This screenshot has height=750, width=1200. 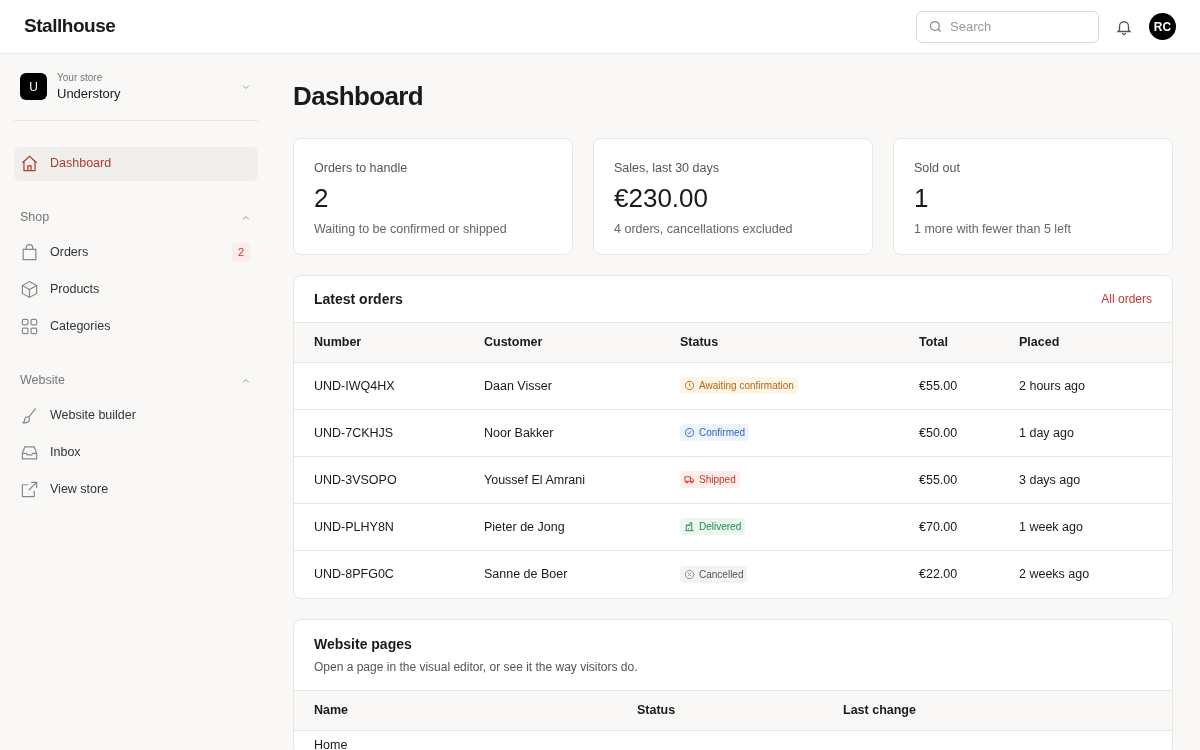 What do you see at coordinates (1162, 26) in the screenshot?
I see `user-avatar: RC` at bounding box center [1162, 26].